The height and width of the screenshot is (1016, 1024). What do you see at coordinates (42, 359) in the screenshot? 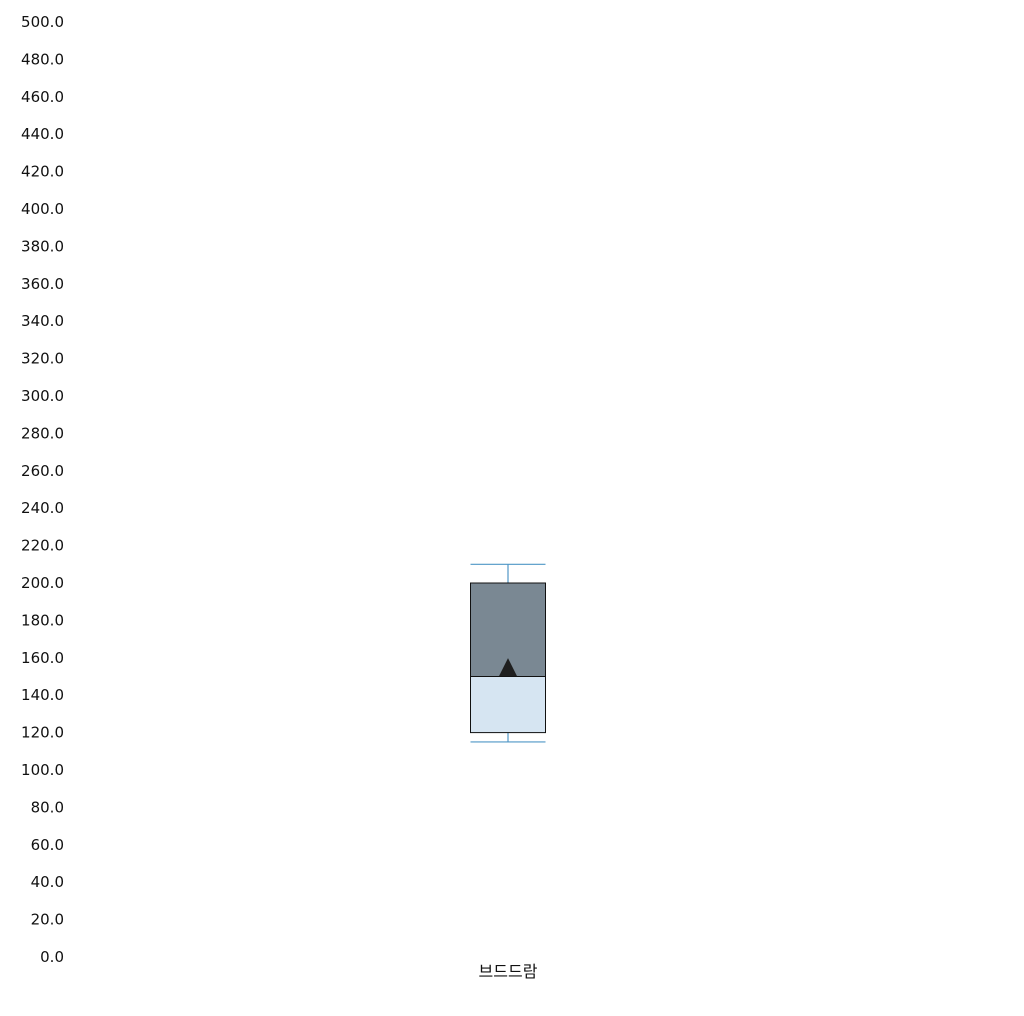
I see `y-tick-label: 320.0` at bounding box center [42, 359].